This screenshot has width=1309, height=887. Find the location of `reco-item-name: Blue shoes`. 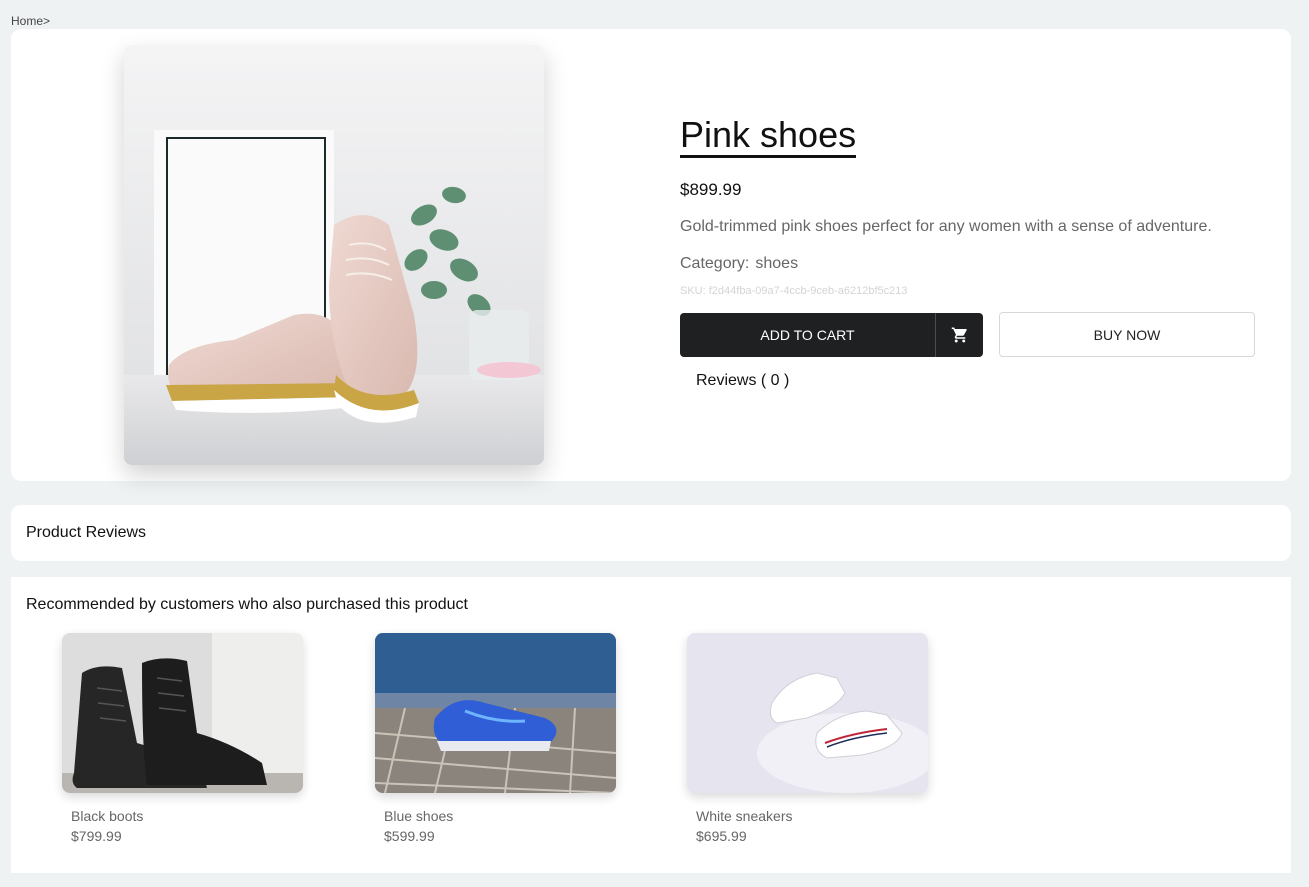

reco-item-name: Blue shoes is located at coordinates (419, 816).